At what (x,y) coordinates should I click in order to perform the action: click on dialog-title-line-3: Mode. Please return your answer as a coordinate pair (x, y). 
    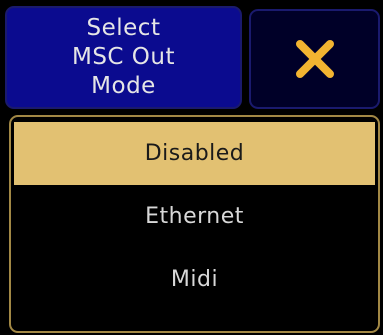
    Looking at the image, I should click on (123, 86).